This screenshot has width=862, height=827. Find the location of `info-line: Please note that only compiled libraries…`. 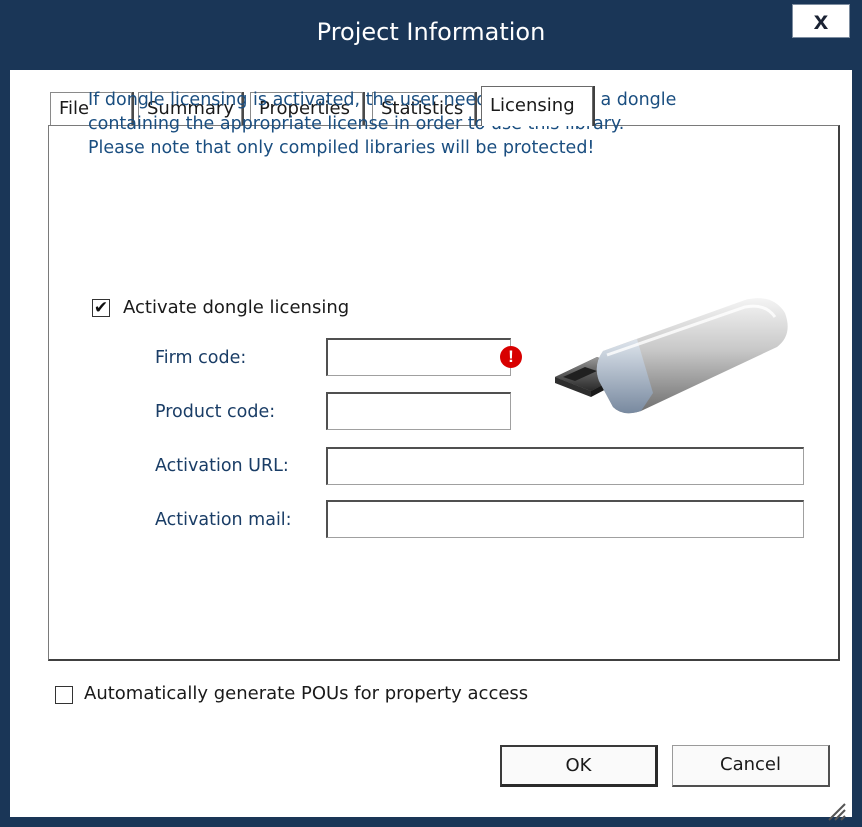

info-line: Please note that only compiled libraries… is located at coordinates (341, 148).